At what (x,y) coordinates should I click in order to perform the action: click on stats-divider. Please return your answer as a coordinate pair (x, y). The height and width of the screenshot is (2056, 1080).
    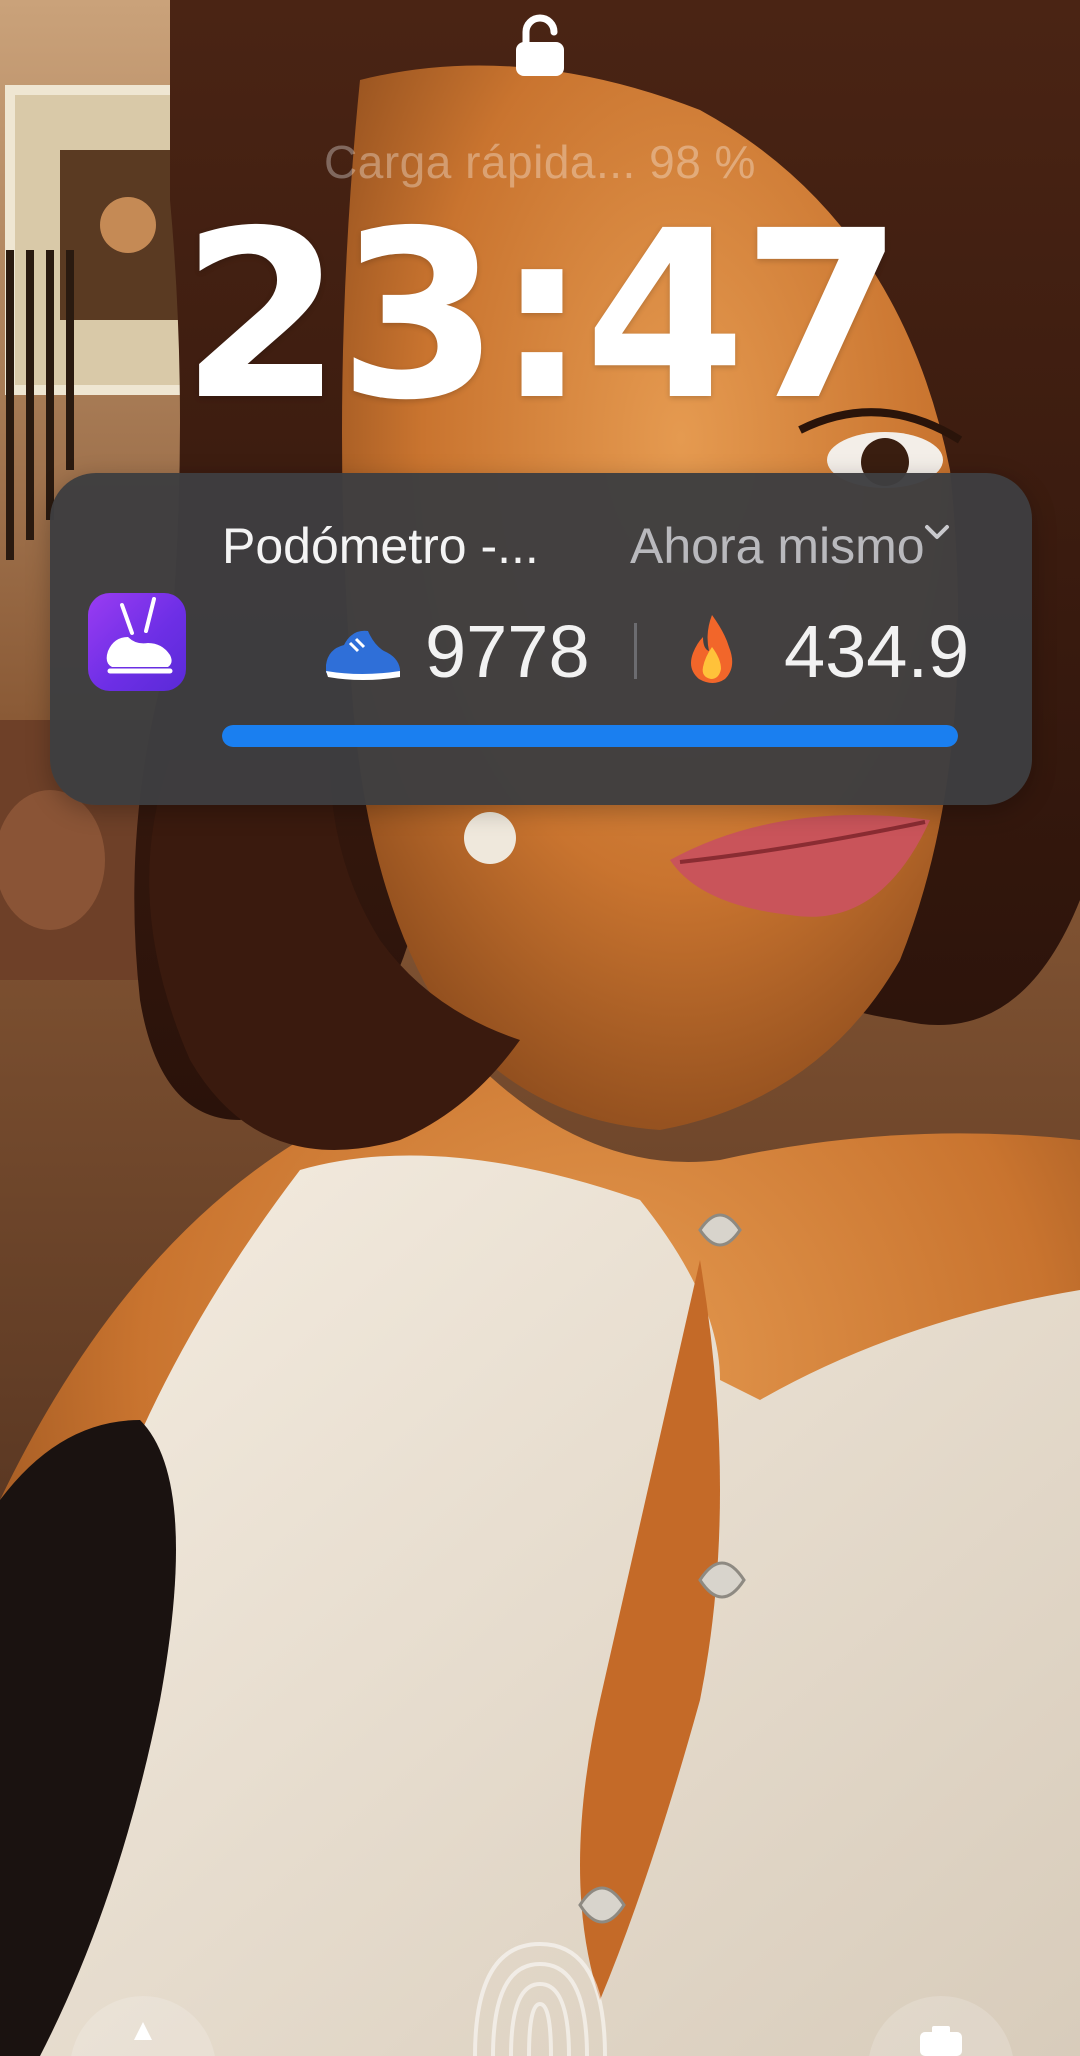
    Looking at the image, I should click on (635, 651).